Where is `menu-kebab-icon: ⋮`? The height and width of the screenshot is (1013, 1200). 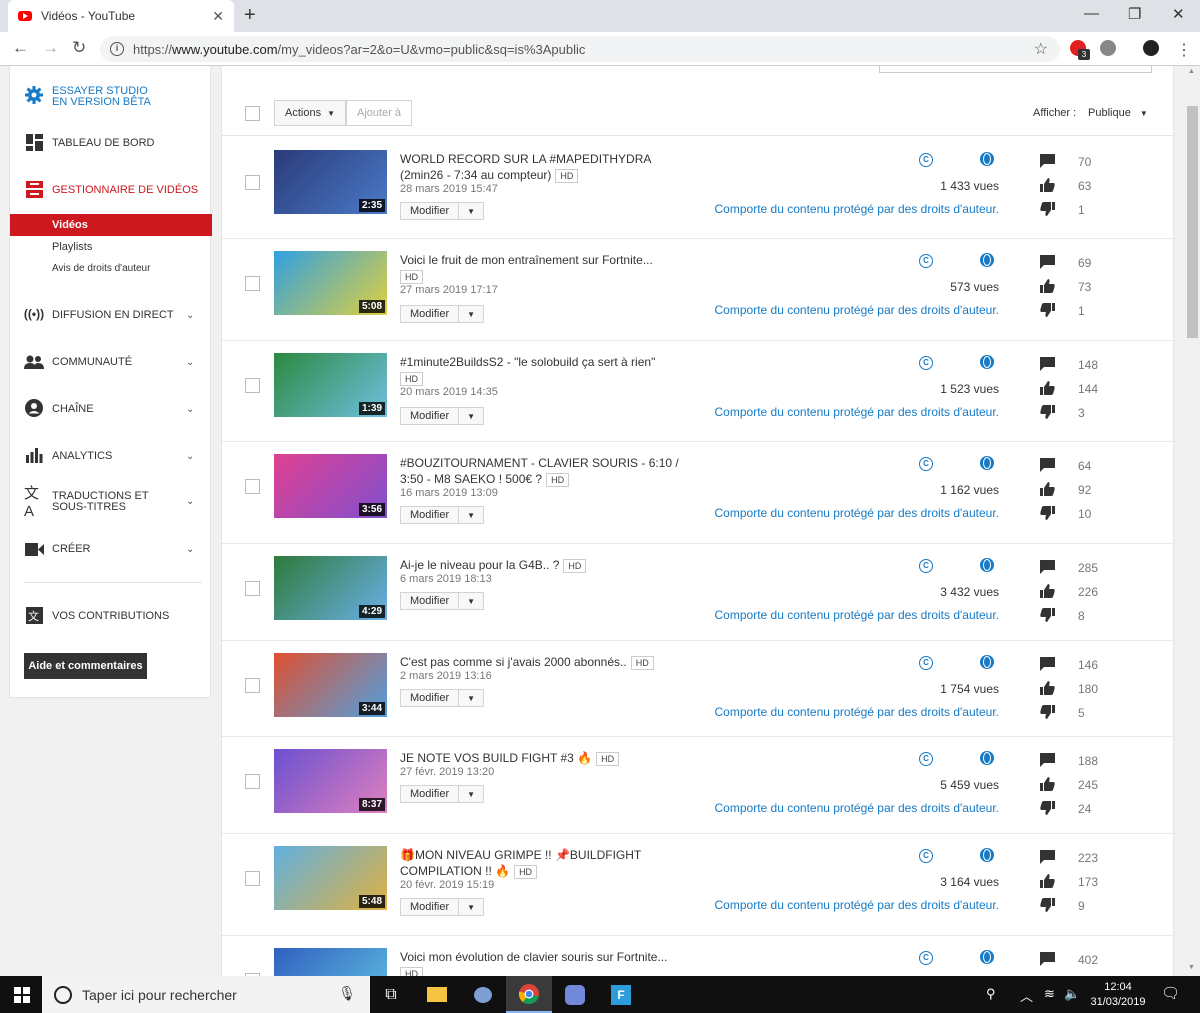
menu-kebab-icon: ⋮ is located at coordinates (1184, 50).